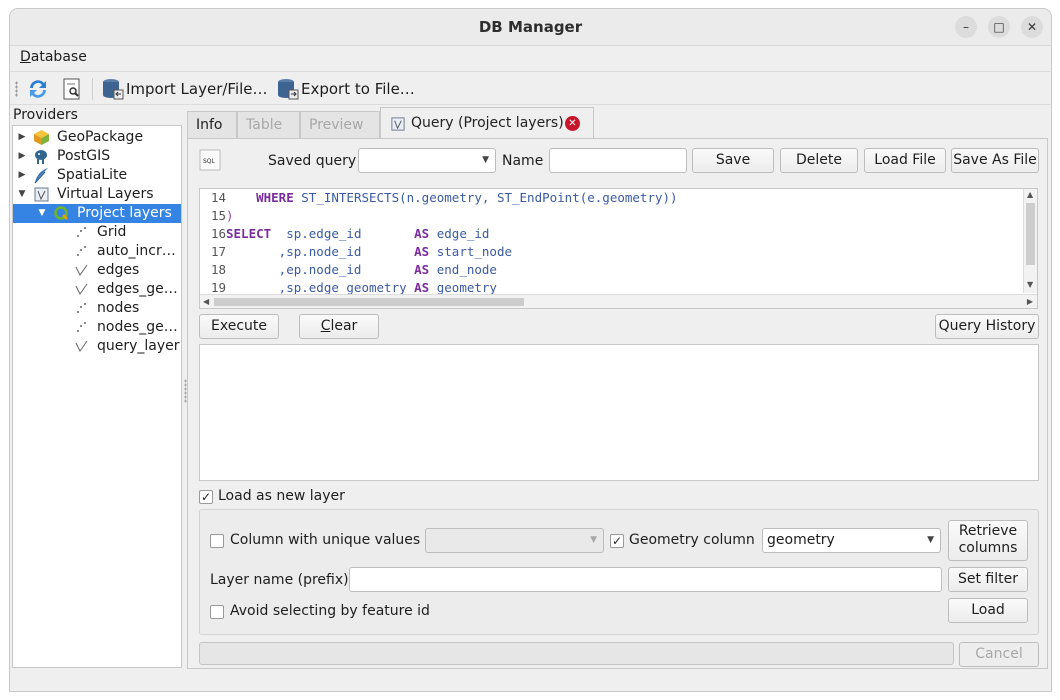 The image size is (1060, 700). What do you see at coordinates (41, 137) in the screenshot?
I see `geopackage-icon` at bounding box center [41, 137].